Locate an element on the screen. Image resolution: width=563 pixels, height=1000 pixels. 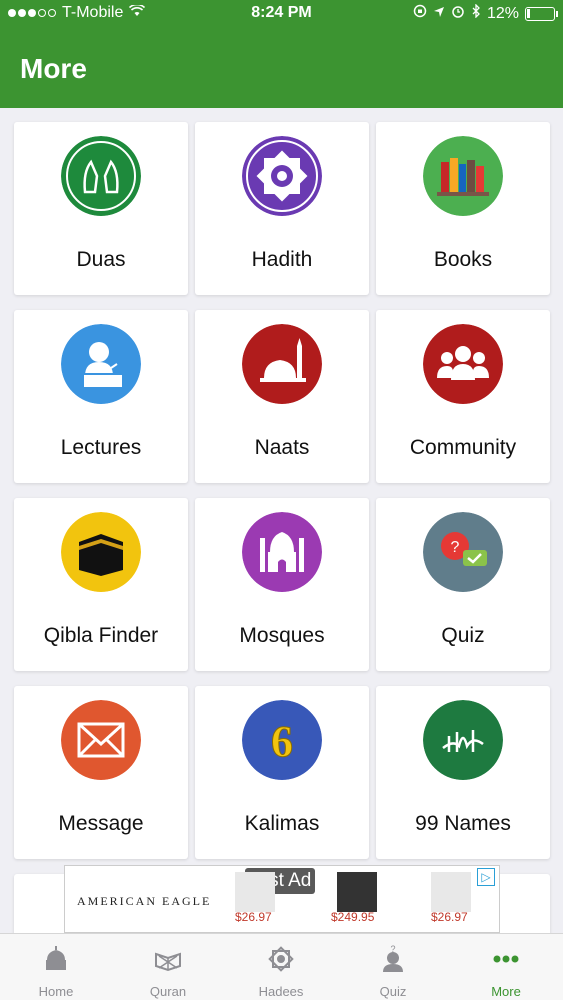
hadith-icon is located at coordinates (282, 176).